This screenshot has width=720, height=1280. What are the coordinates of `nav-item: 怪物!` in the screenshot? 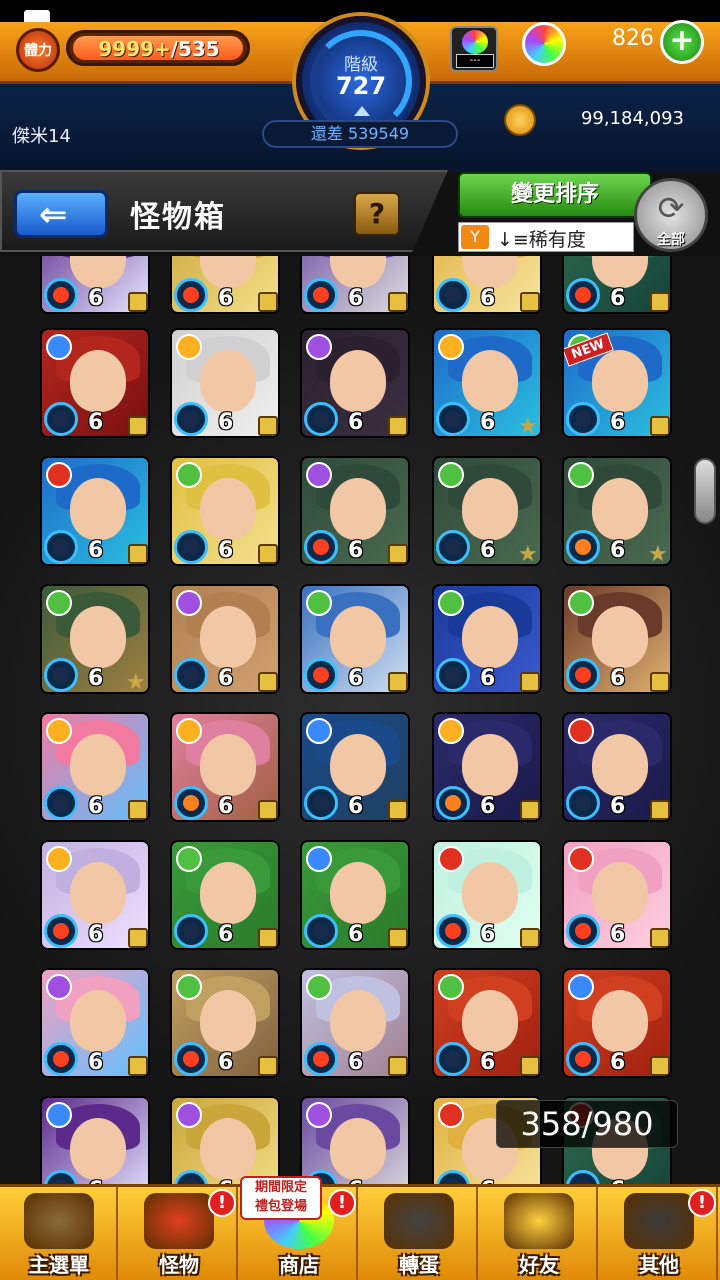 It's located at (179, 1233).